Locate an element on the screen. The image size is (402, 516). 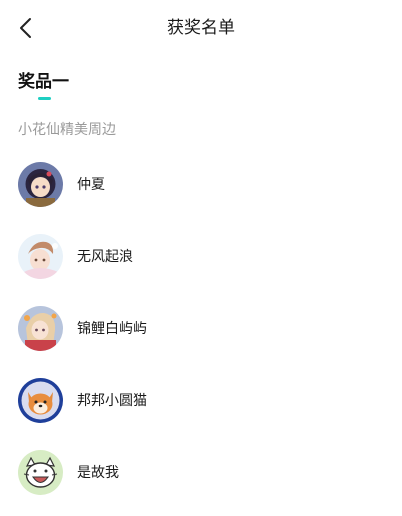
tab-prize-one: 奖品一 is located at coordinates (43, 82).